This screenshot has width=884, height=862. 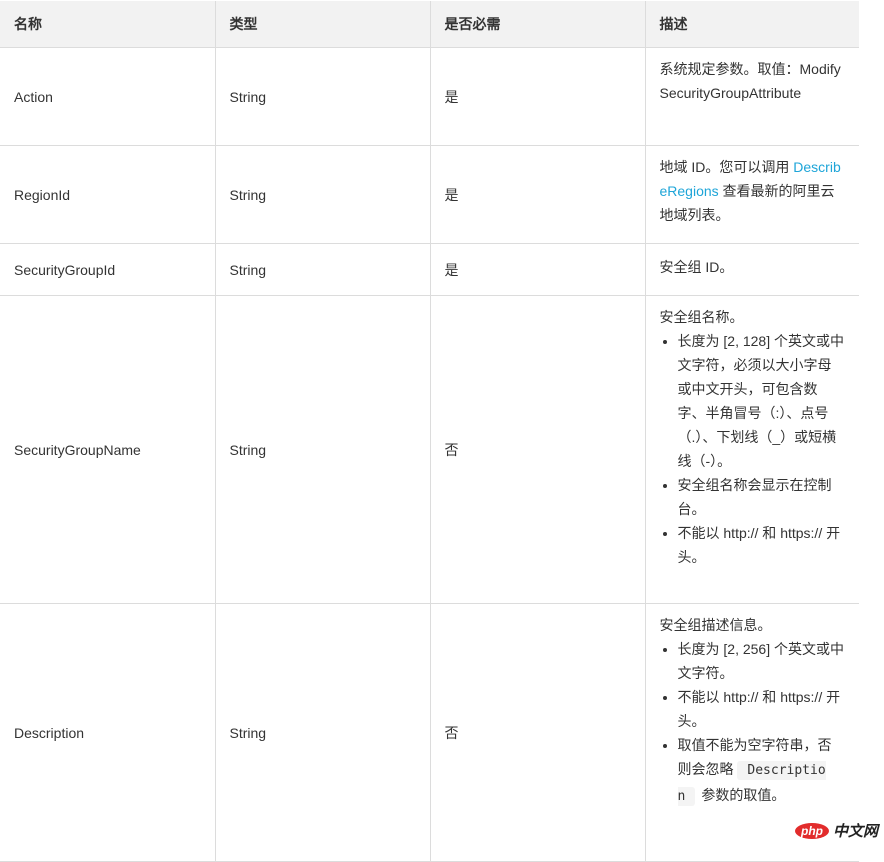 What do you see at coordinates (762, 497) in the screenshot?
I see `bullet-item: 安全组名称会显示在控制台。` at bounding box center [762, 497].